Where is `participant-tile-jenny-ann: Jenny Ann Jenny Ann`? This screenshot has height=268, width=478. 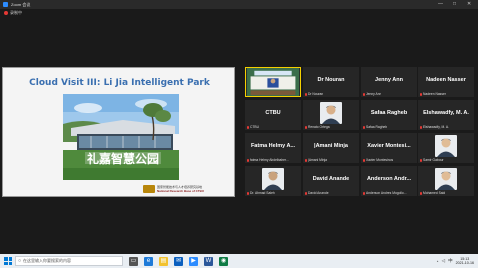
participant-tile-jenny-ann: Jenny Ann Jenny Ann is located at coordinates (389, 82).